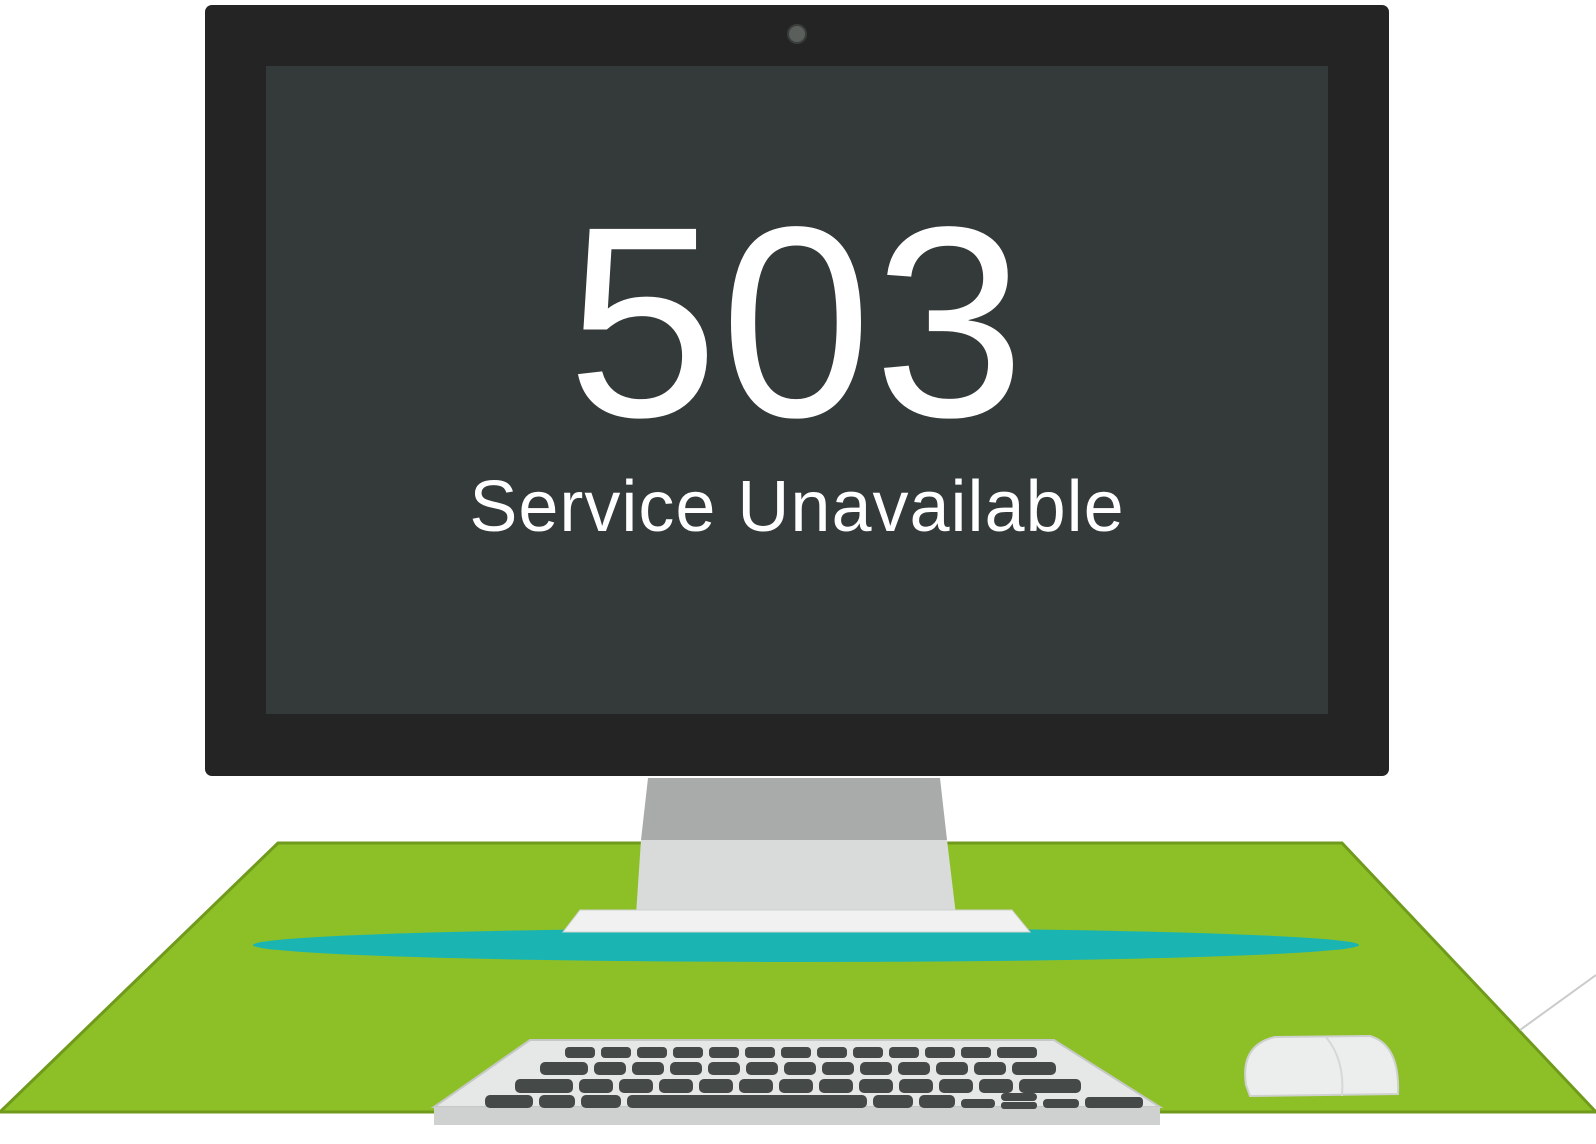 The image size is (1596, 1144). What do you see at coordinates (796, 921) in the screenshot?
I see `monitor-stand-base` at bounding box center [796, 921].